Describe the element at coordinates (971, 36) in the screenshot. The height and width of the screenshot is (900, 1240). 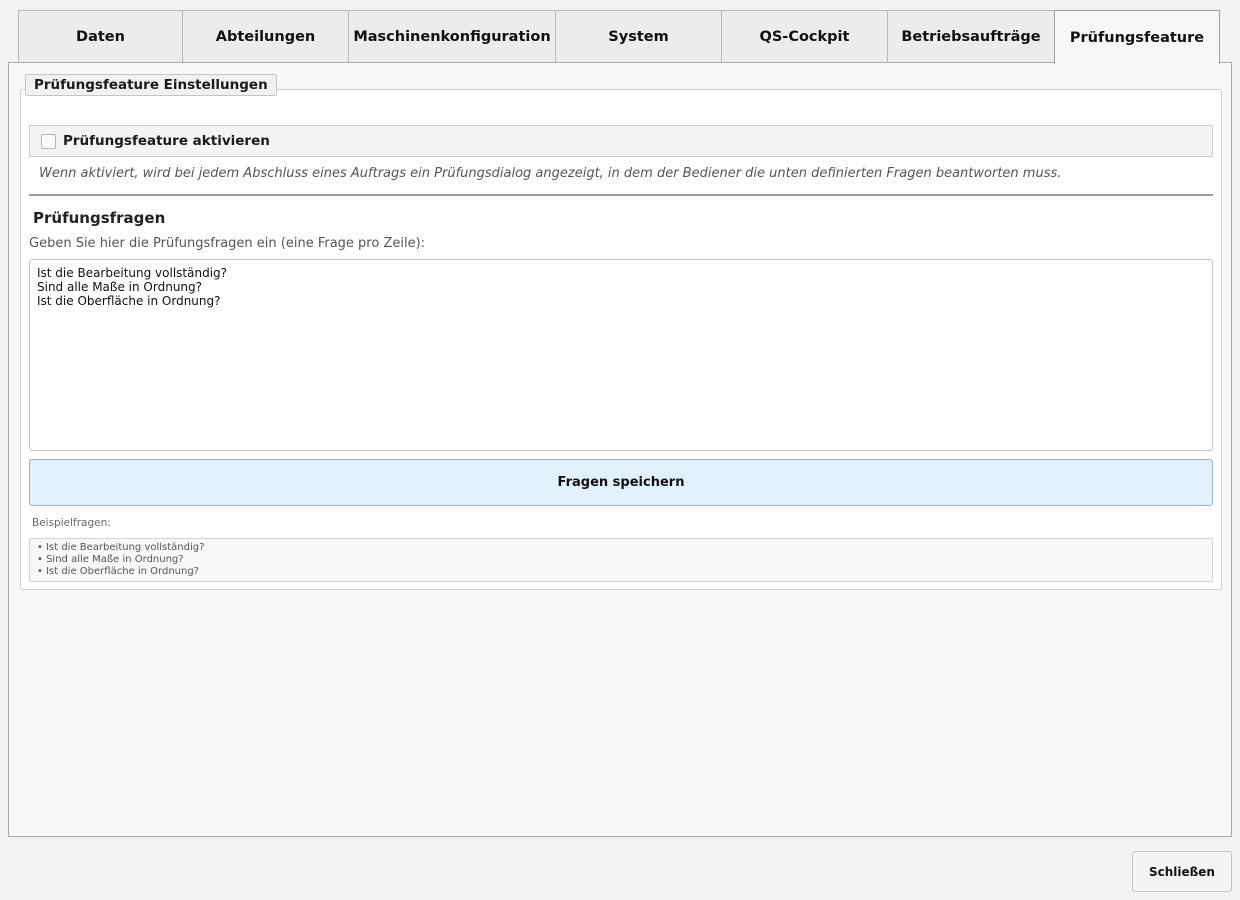
I see `tab-betriebsauftraege: Betriebsaufträge` at that location.